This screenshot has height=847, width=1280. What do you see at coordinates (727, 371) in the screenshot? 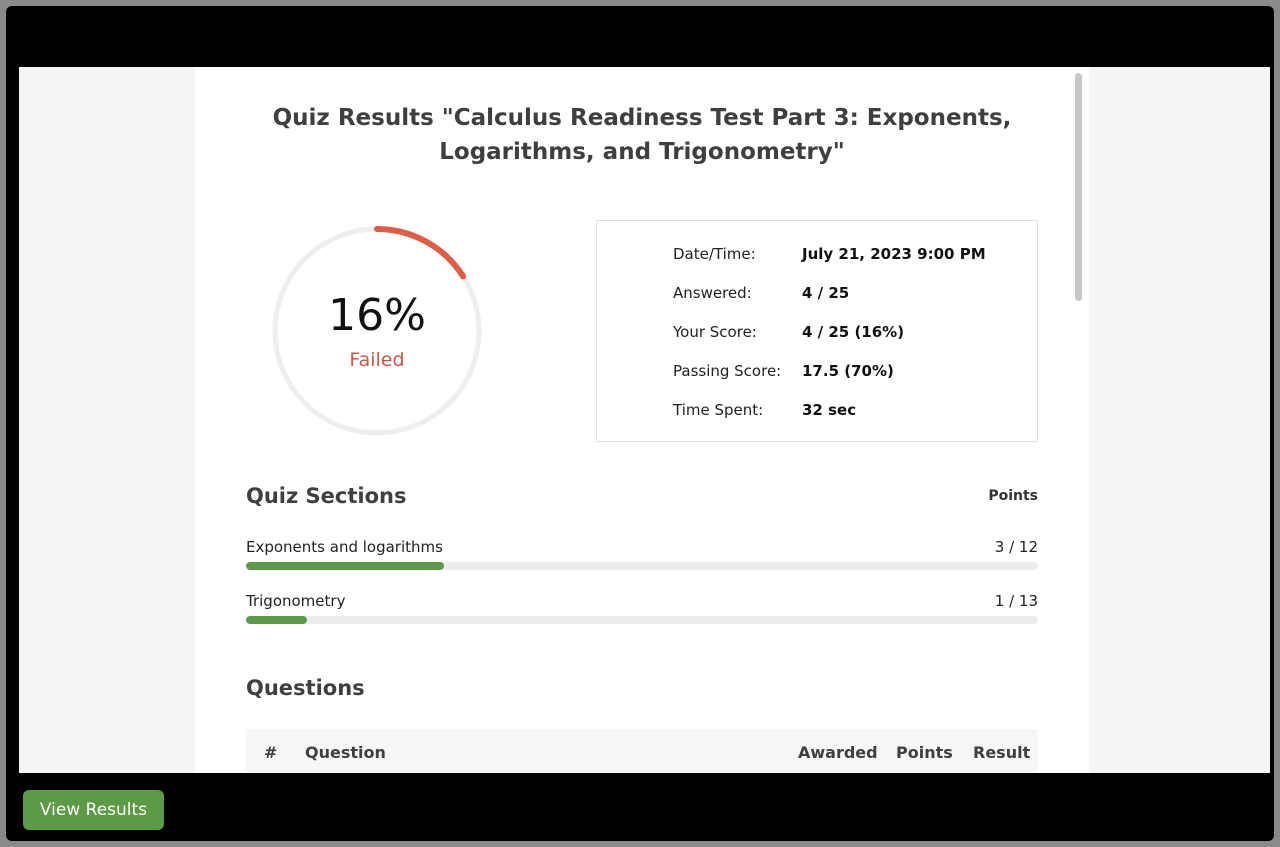
I see `stat-label: Passing Score:` at bounding box center [727, 371].